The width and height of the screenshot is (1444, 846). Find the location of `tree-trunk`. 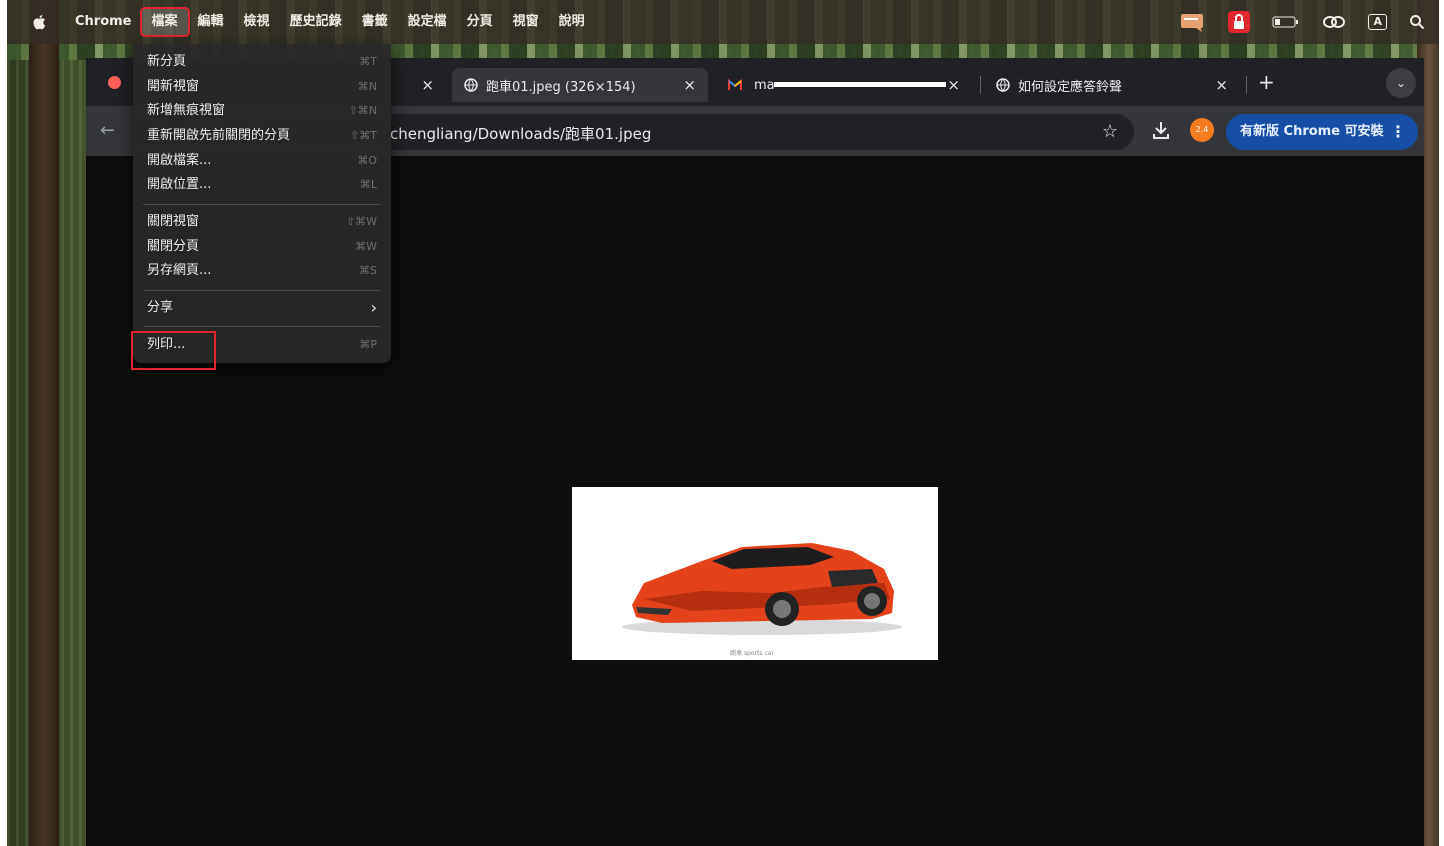

tree-trunk is located at coordinates (44, 423).